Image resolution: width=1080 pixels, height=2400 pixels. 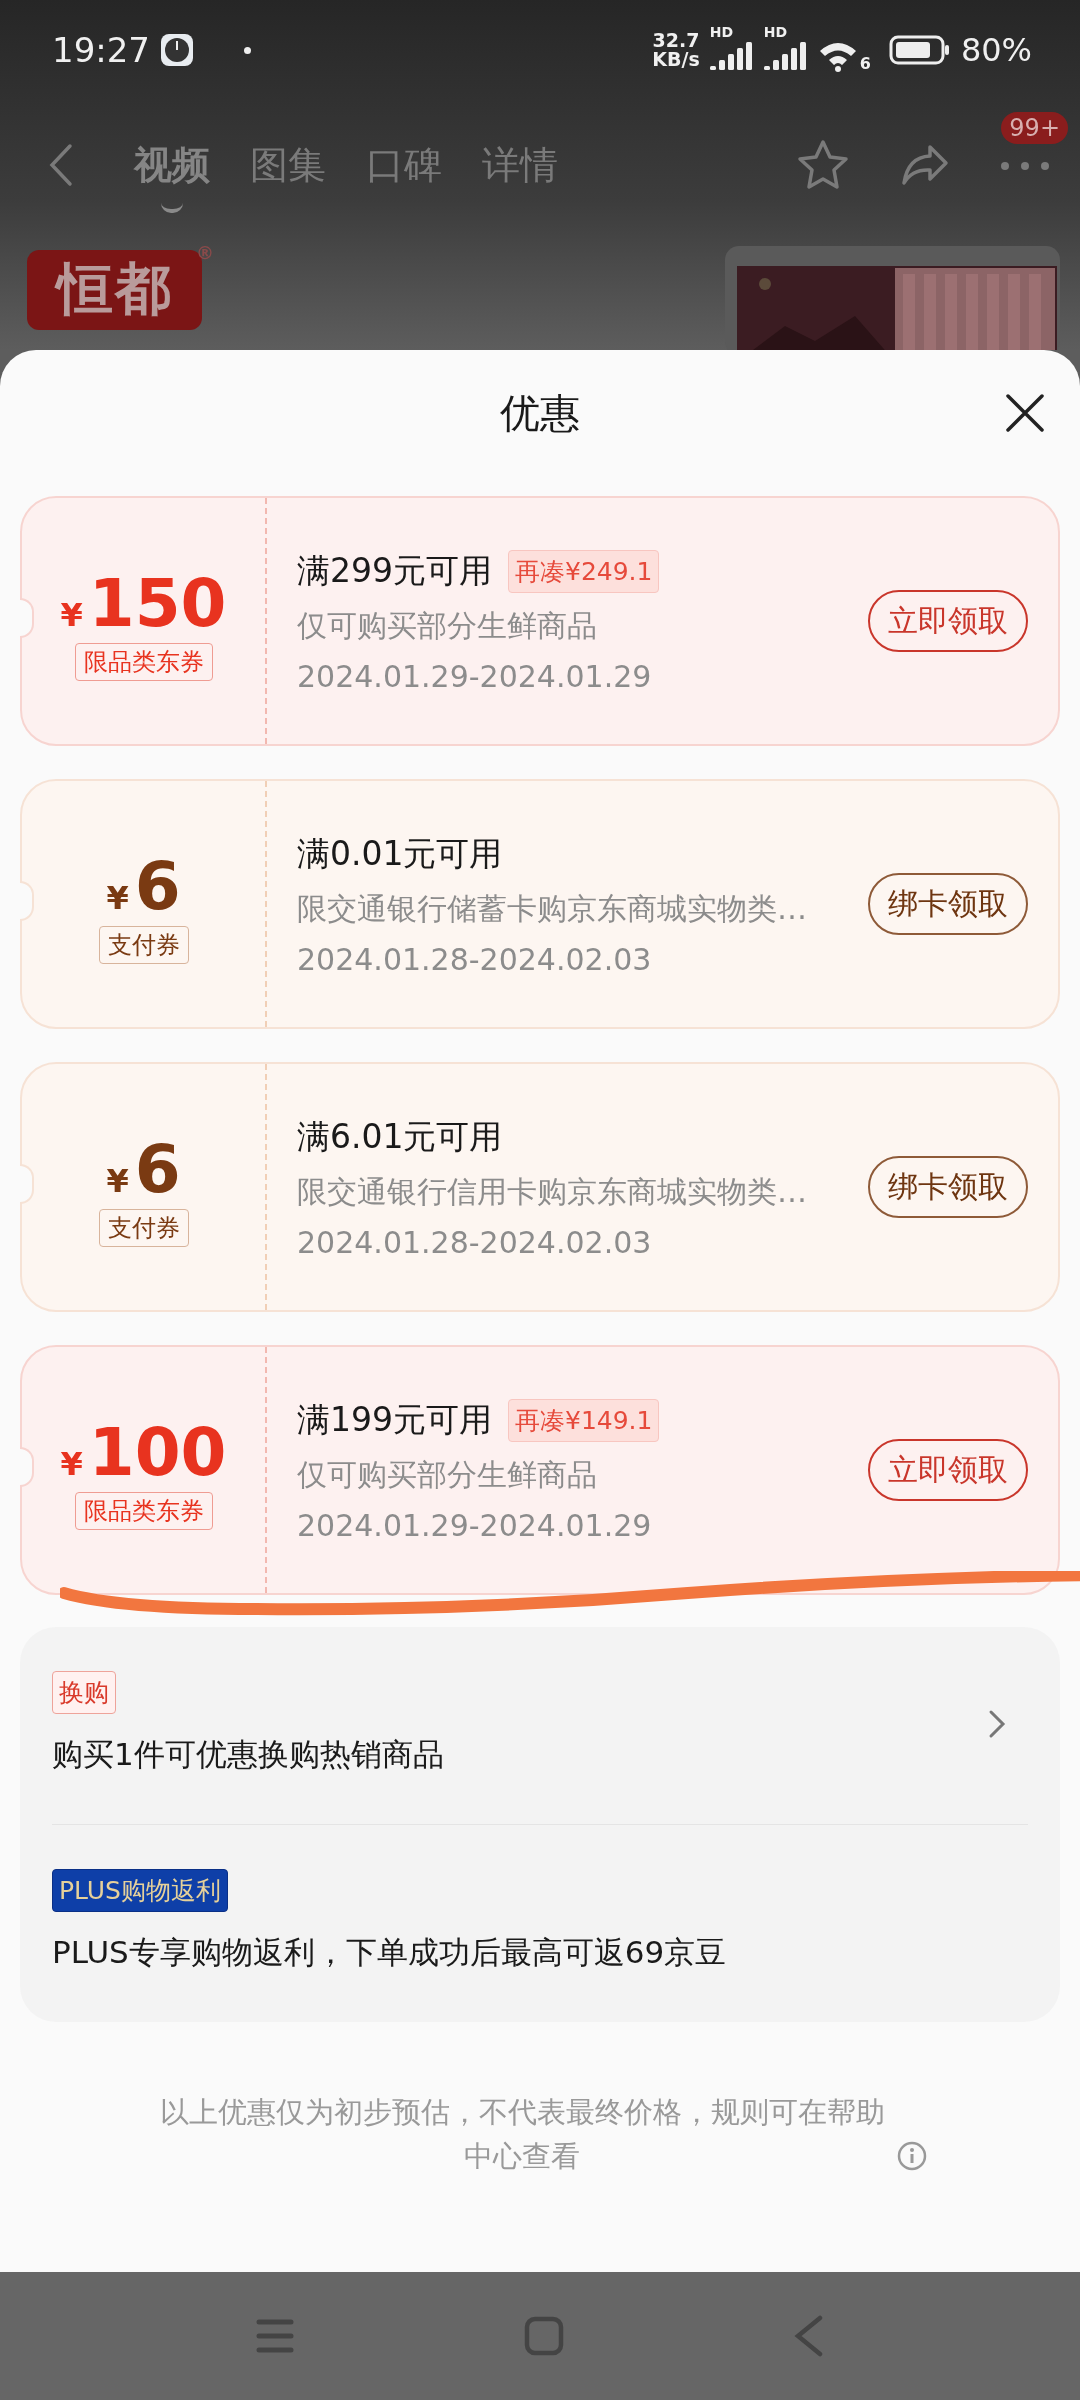 I want to click on nav-tab: 图集, so click(x=288, y=165).